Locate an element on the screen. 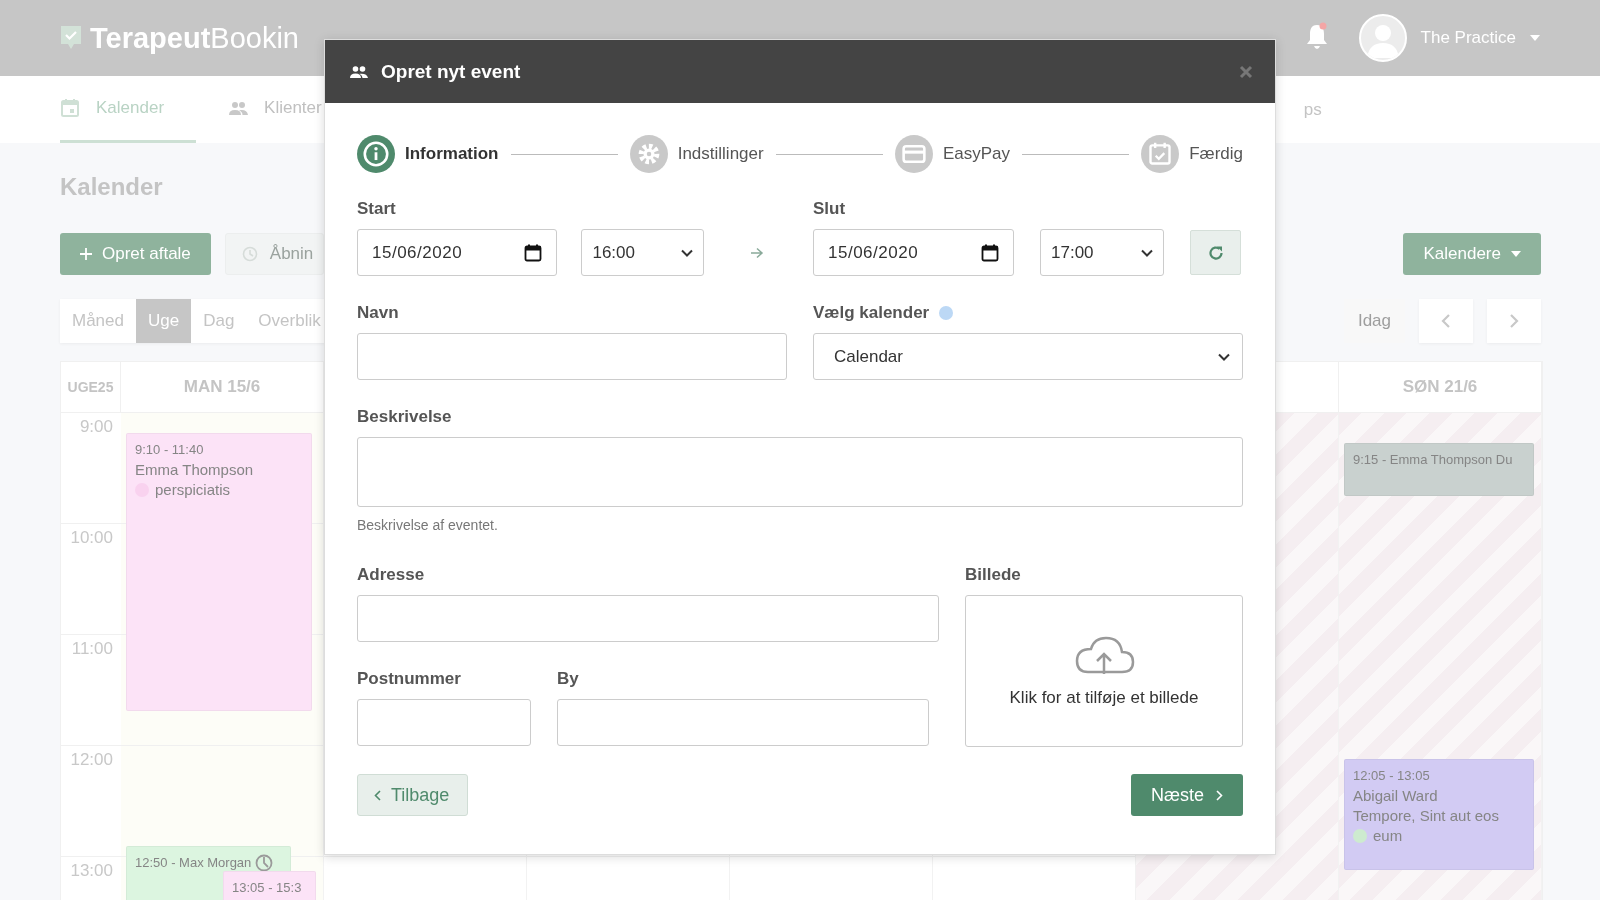 This screenshot has height=900, width=1600. status-dot is located at coordinates (1360, 836).